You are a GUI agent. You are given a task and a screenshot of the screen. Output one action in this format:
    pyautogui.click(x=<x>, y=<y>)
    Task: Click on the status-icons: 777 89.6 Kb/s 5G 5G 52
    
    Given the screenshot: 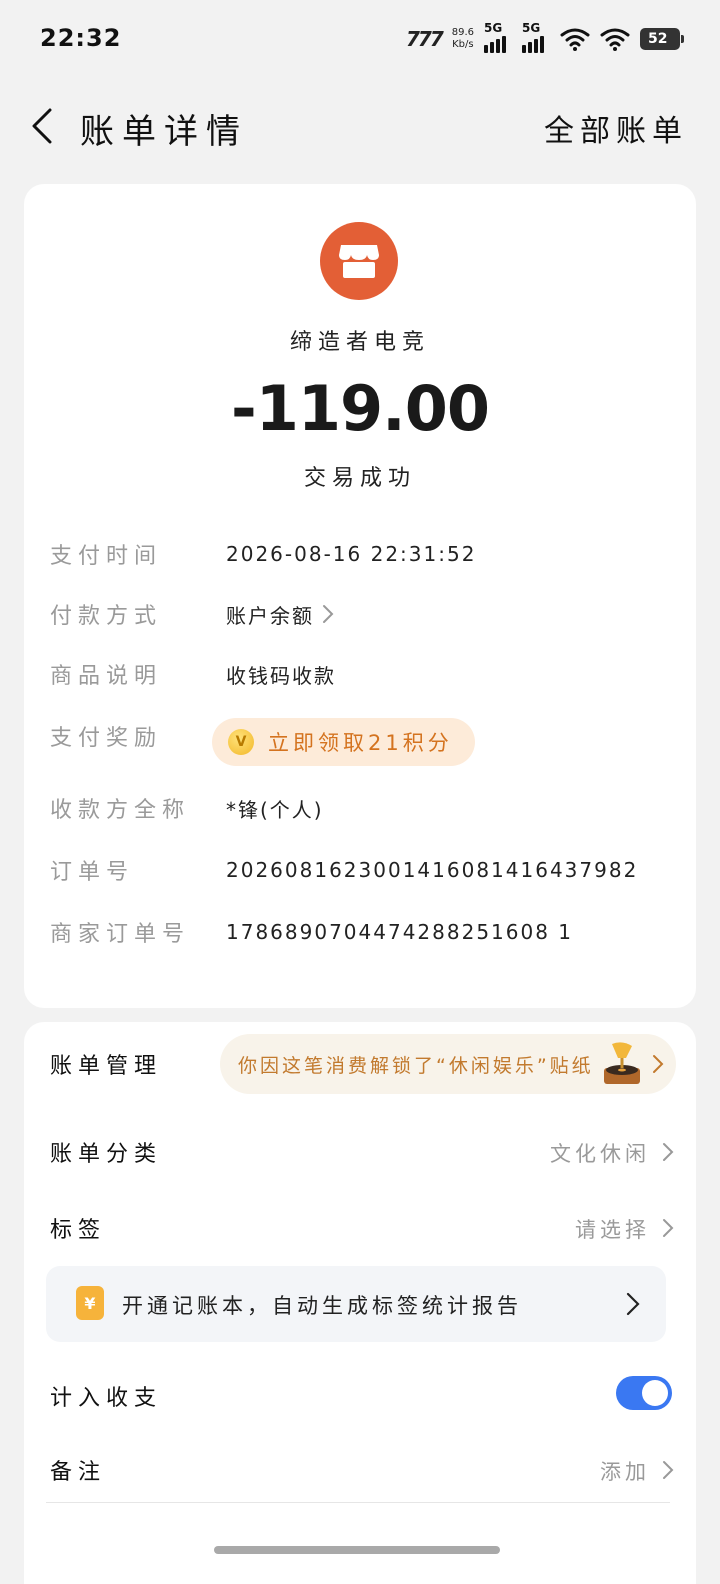 What is the action you would take?
    pyautogui.click(x=544, y=38)
    